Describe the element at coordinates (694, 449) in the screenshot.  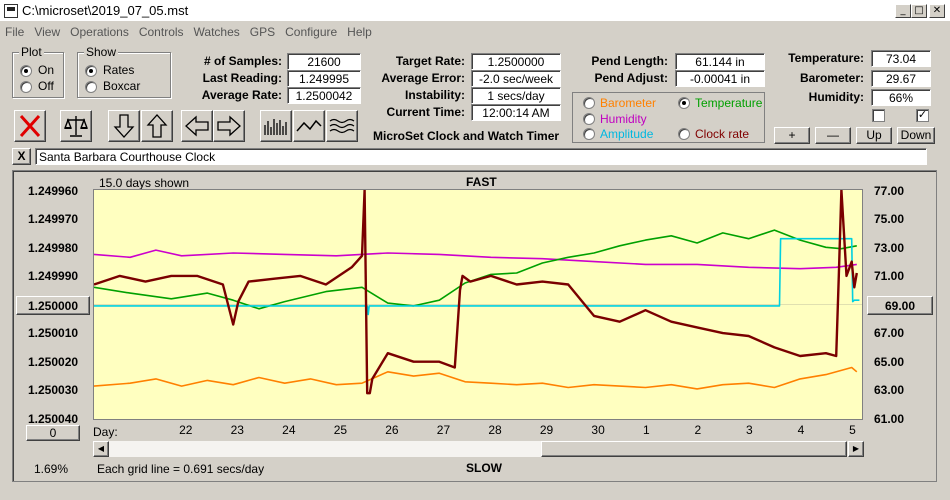
I see `scroll-thumb` at that location.